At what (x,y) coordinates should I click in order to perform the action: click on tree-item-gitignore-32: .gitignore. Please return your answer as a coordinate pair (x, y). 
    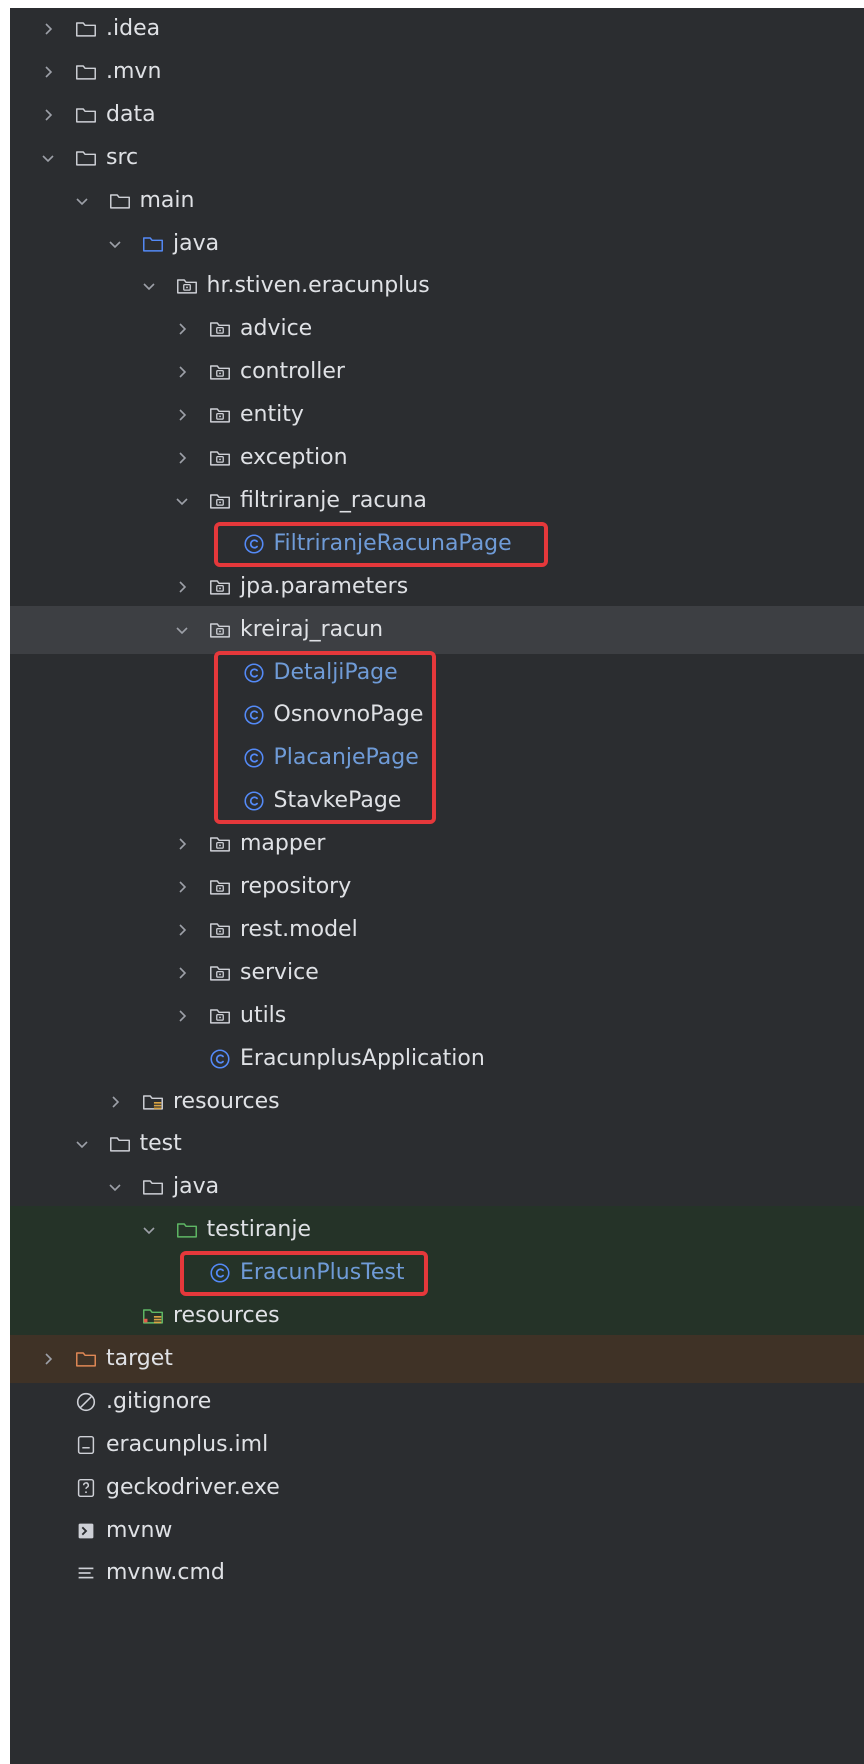
    Looking at the image, I should click on (437, 1402).